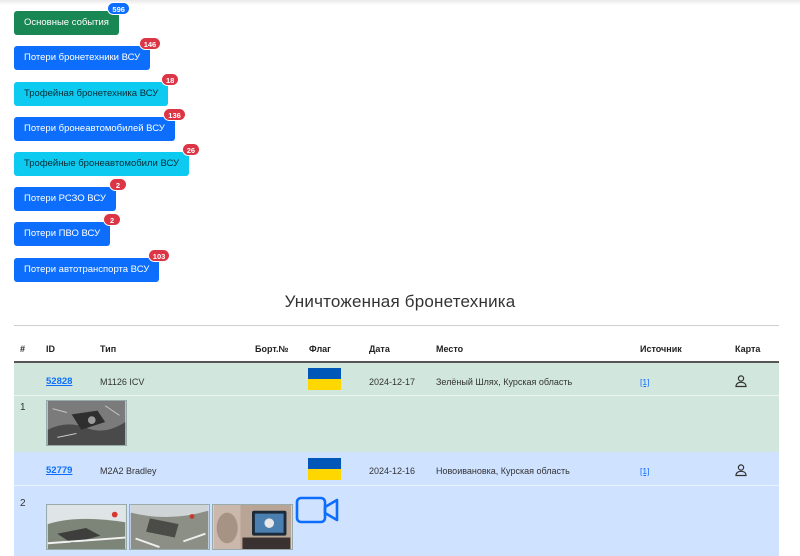 Image resolution: width=800 pixels, height=556 pixels. Describe the element at coordinates (661, 349) in the screenshot. I see `header-source: Источник` at that location.